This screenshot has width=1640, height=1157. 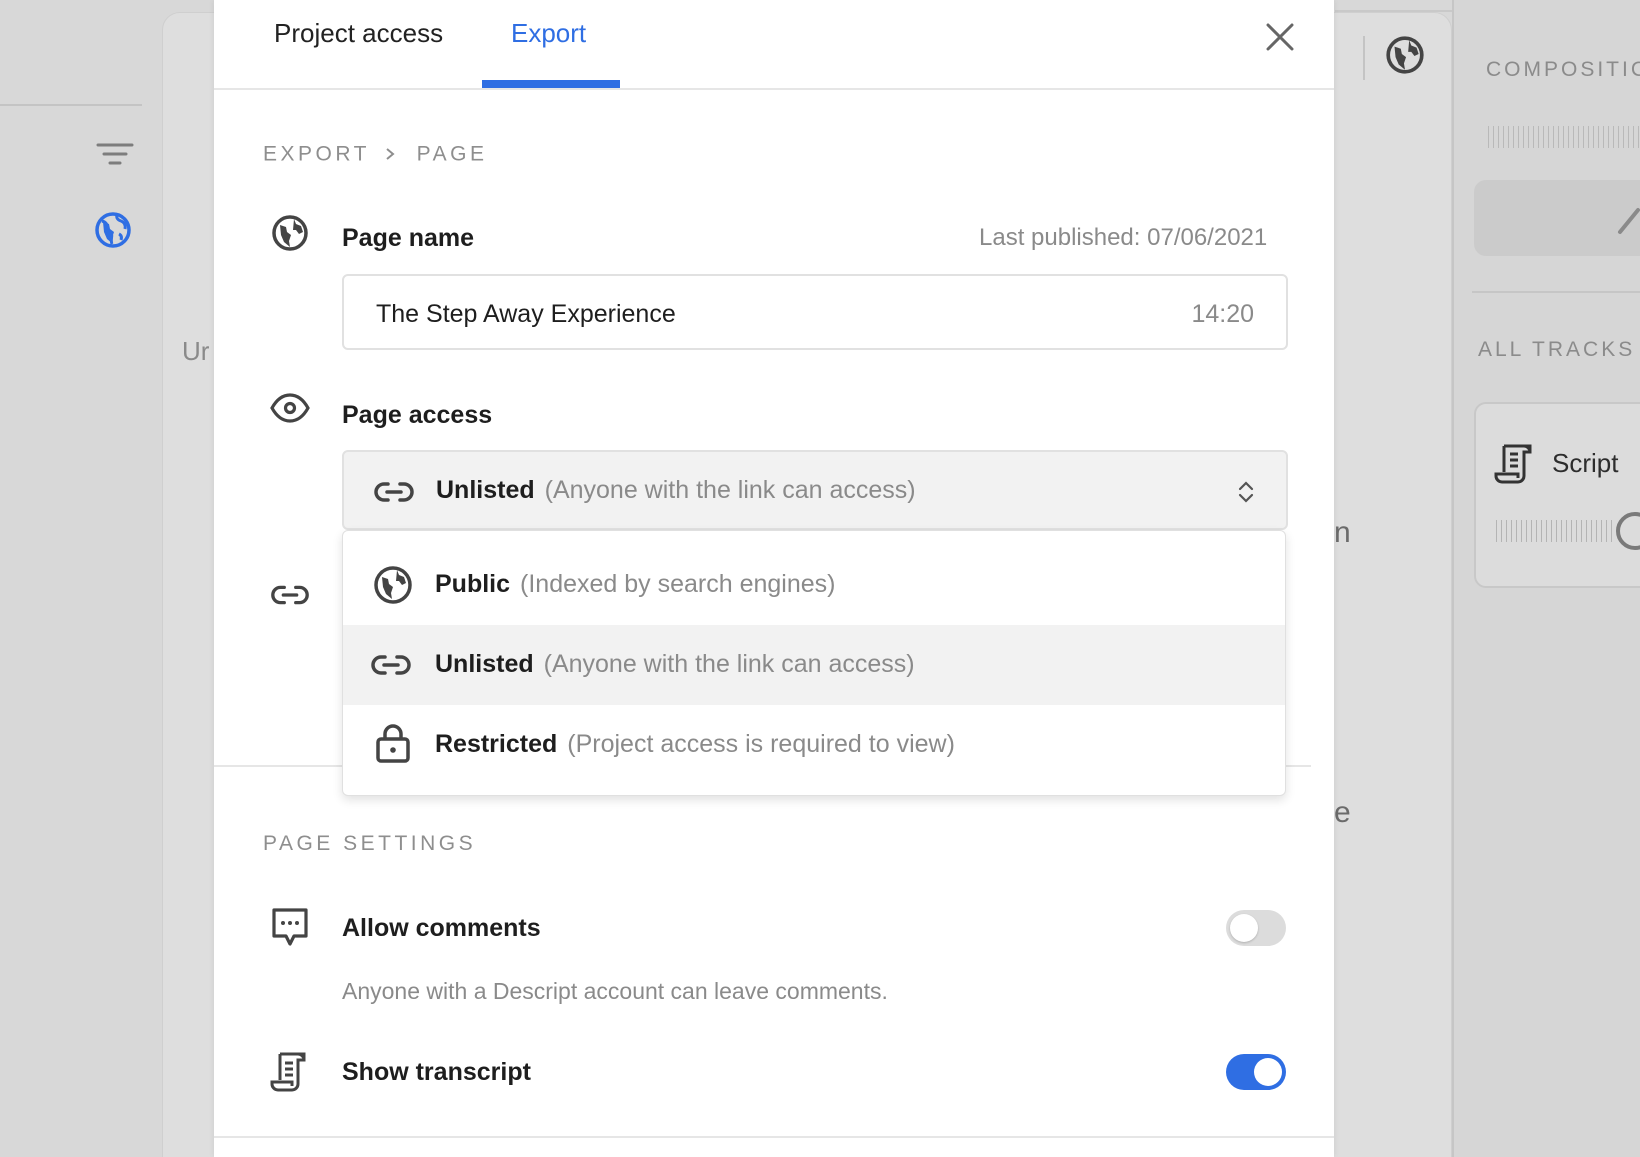 I want to click on track-card, so click(x=1557, y=495).